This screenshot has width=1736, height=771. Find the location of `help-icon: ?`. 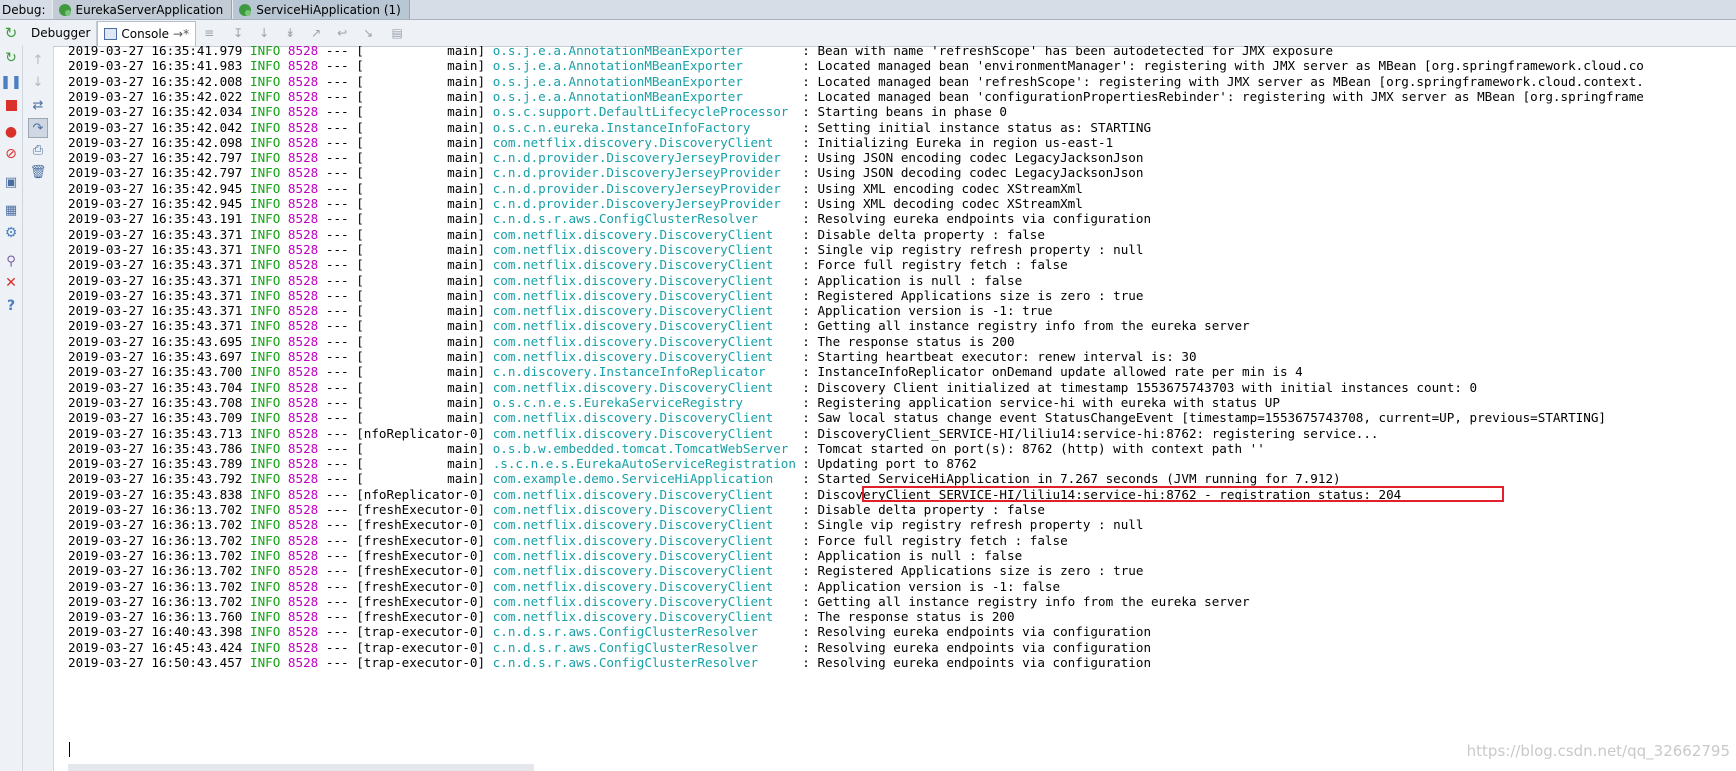

help-icon: ? is located at coordinates (11, 306).